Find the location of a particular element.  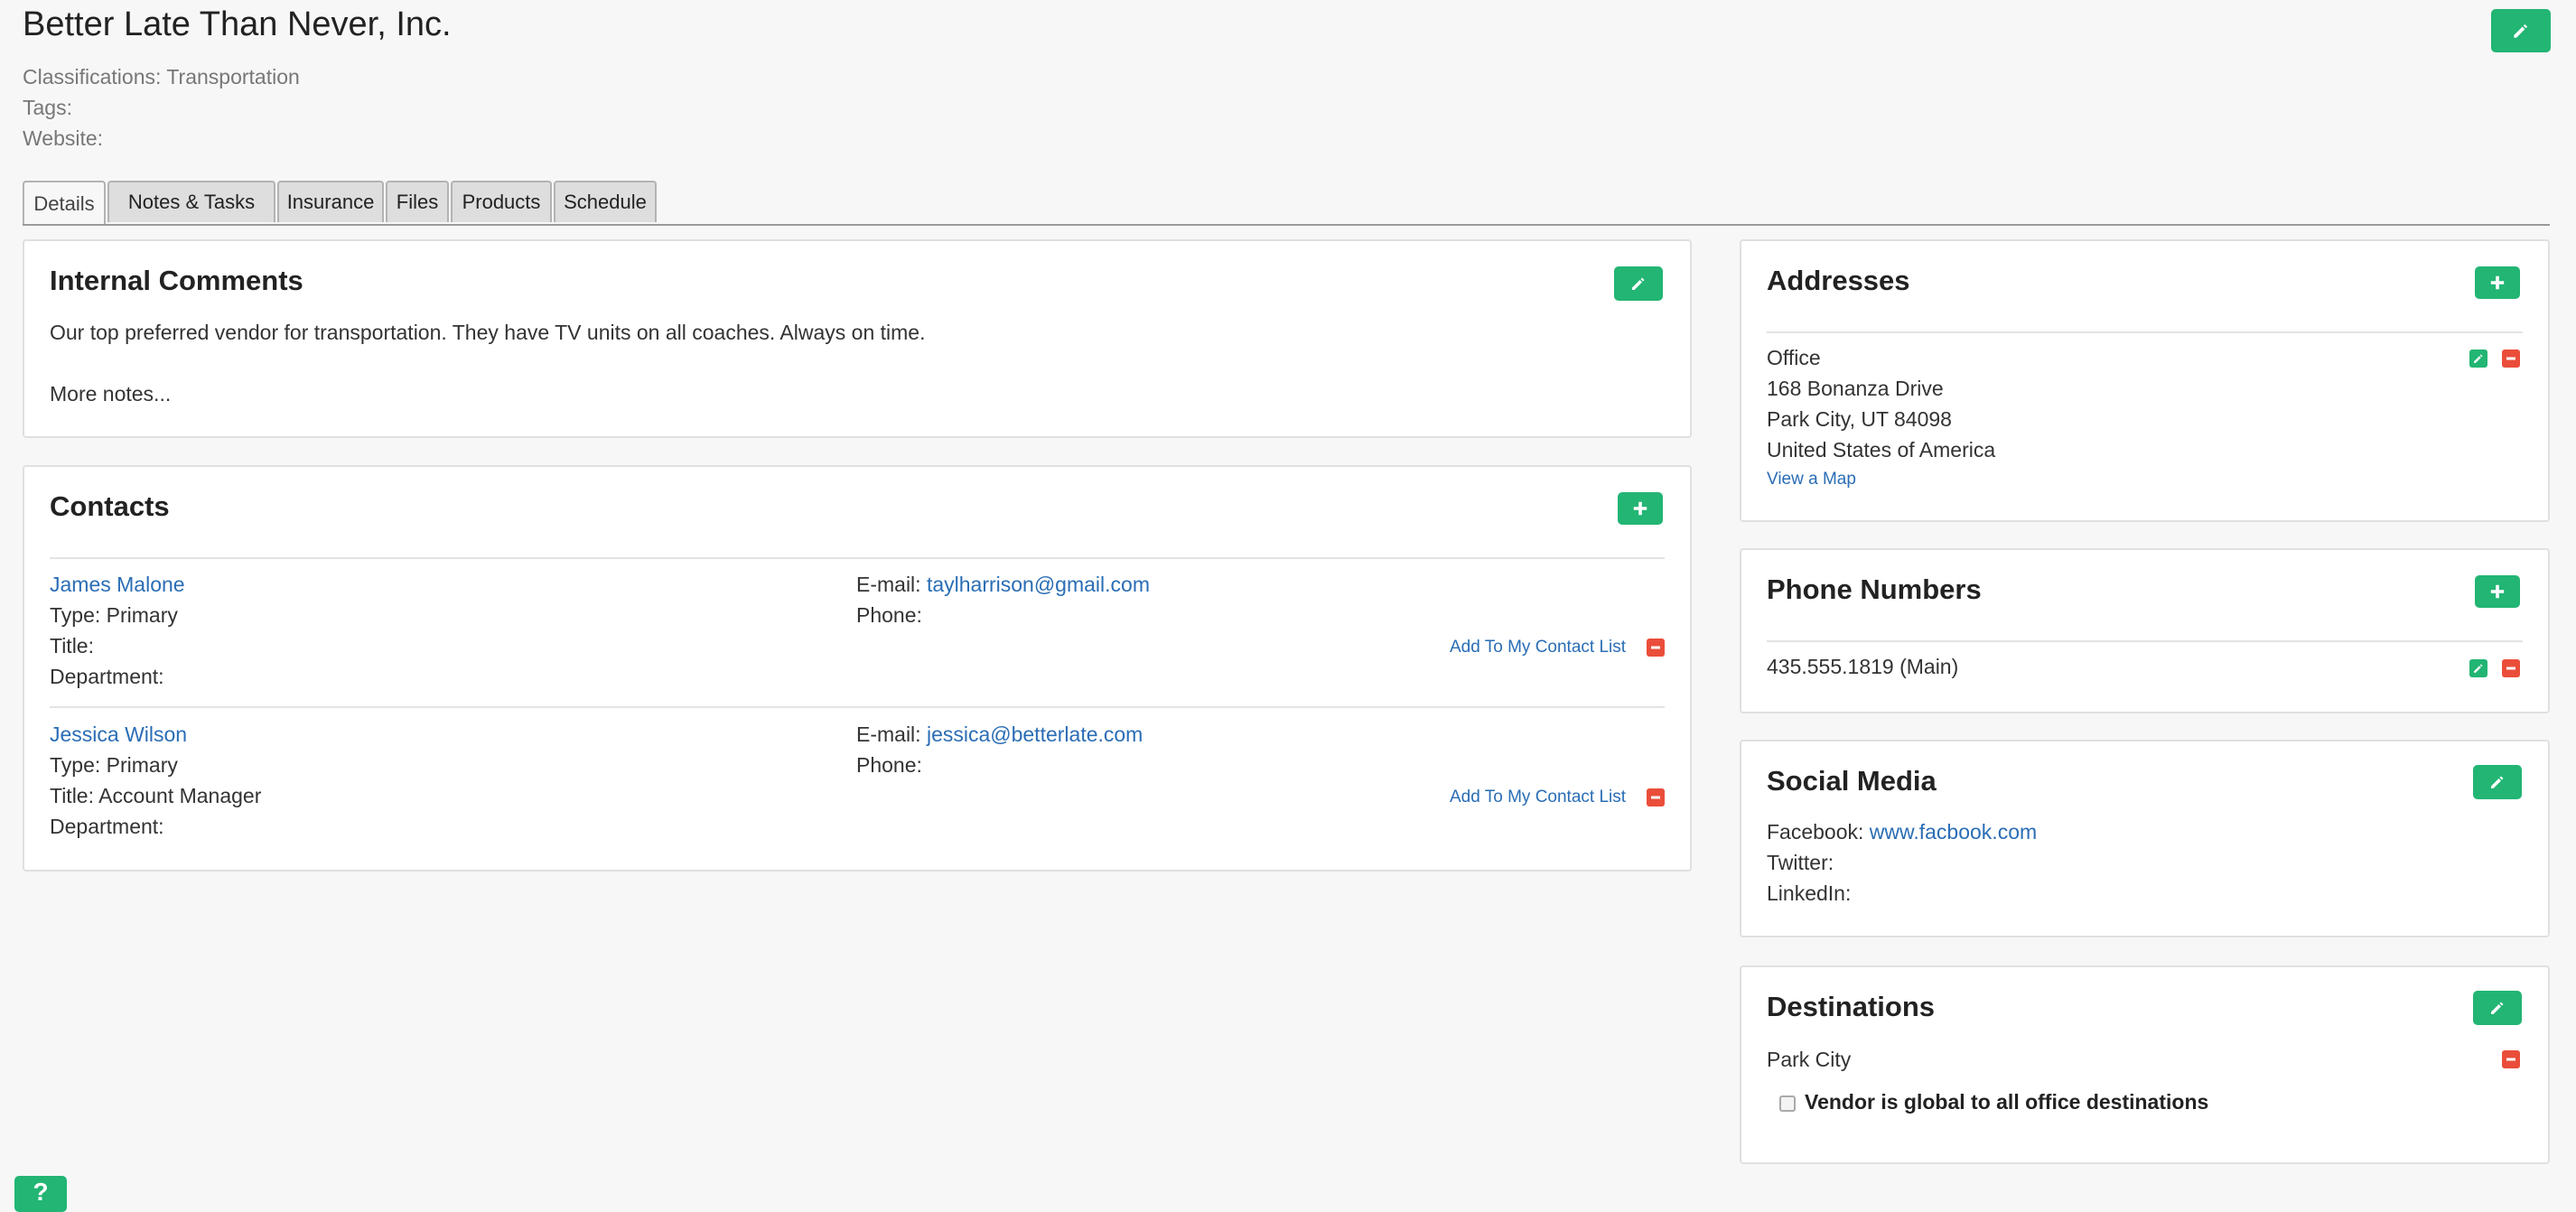

remove-phone-button is located at coordinates (2511, 668).